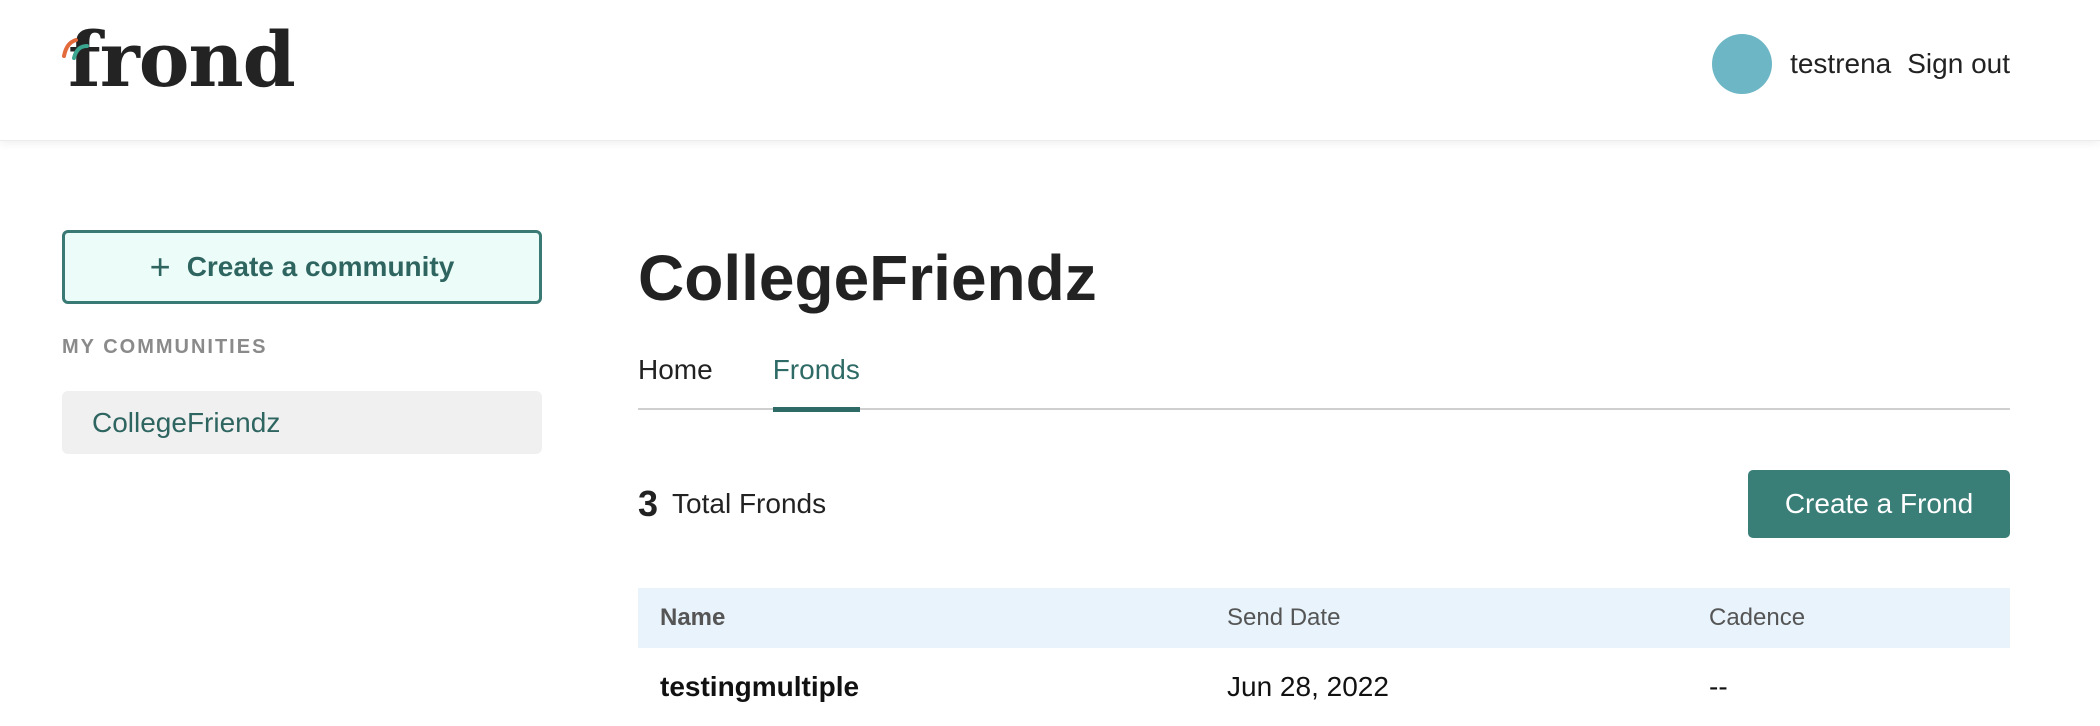 The image size is (2100, 726). Describe the element at coordinates (1324, 383) in the screenshot. I see `tab-bar: Home Fronds` at that location.